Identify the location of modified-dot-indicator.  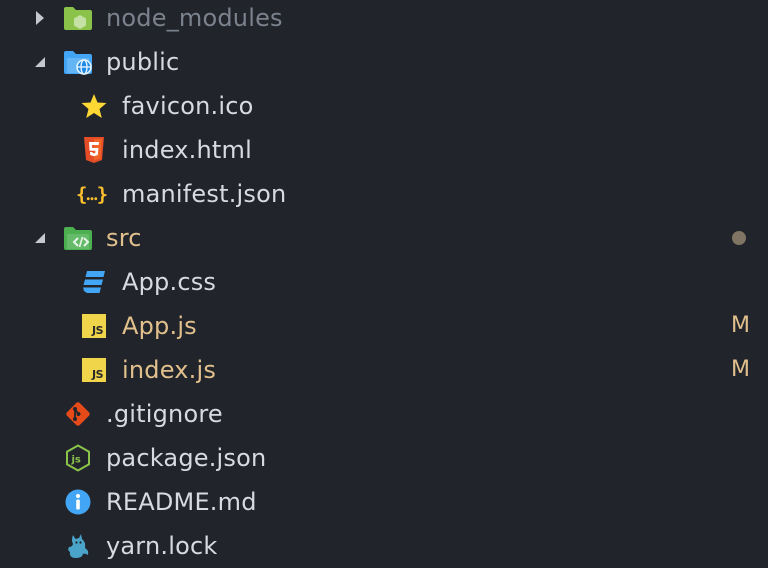
(739, 238).